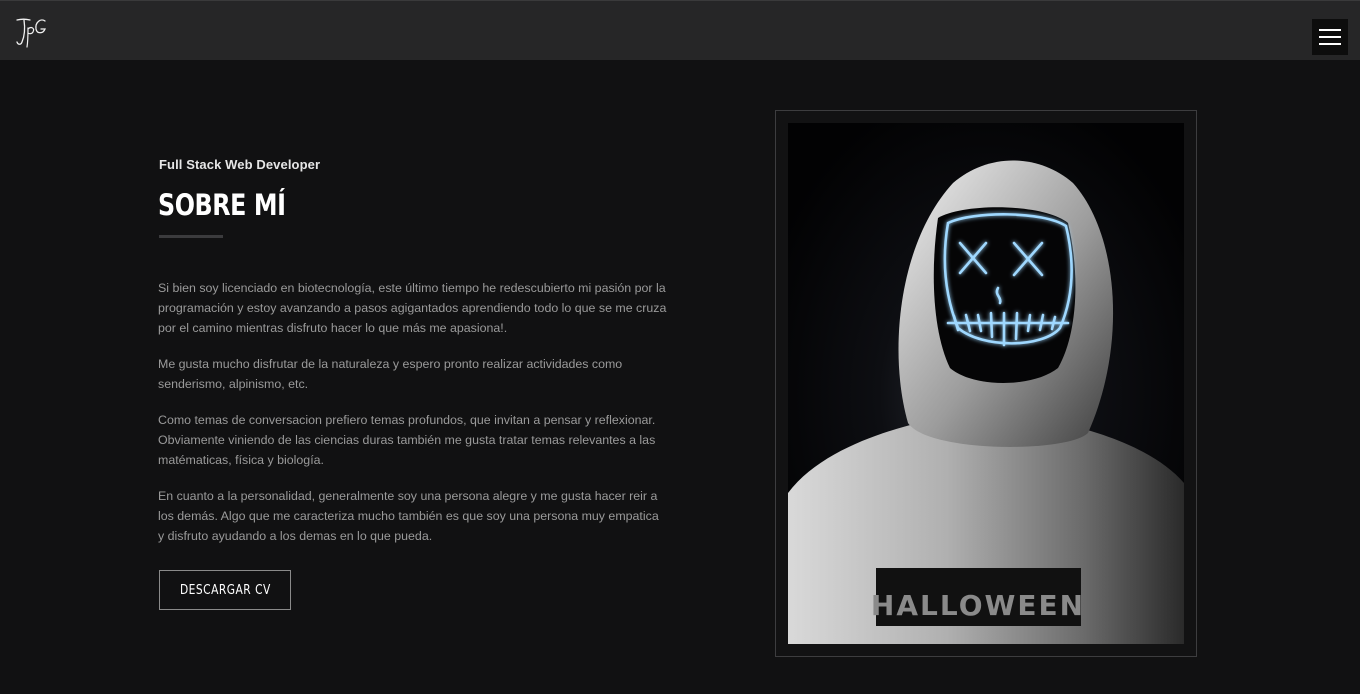 The width and height of the screenshot is (1360, 694). Describe the element at coordinates (34, 32) in the screenshot. I see `logo-icon` at that location.